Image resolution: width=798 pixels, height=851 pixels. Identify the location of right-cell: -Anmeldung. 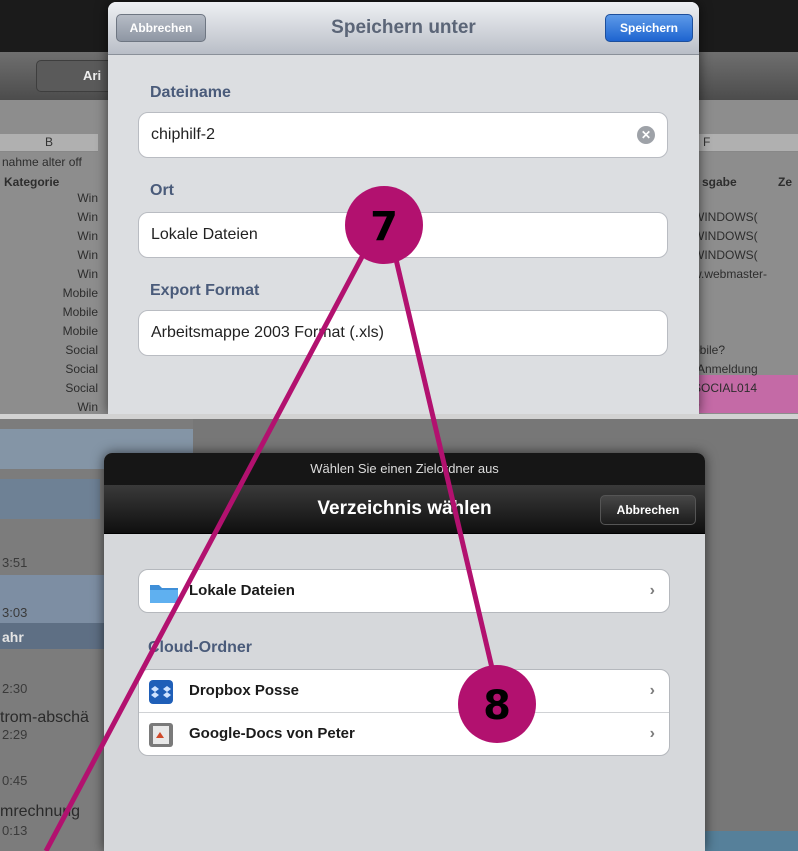
(725, 369).